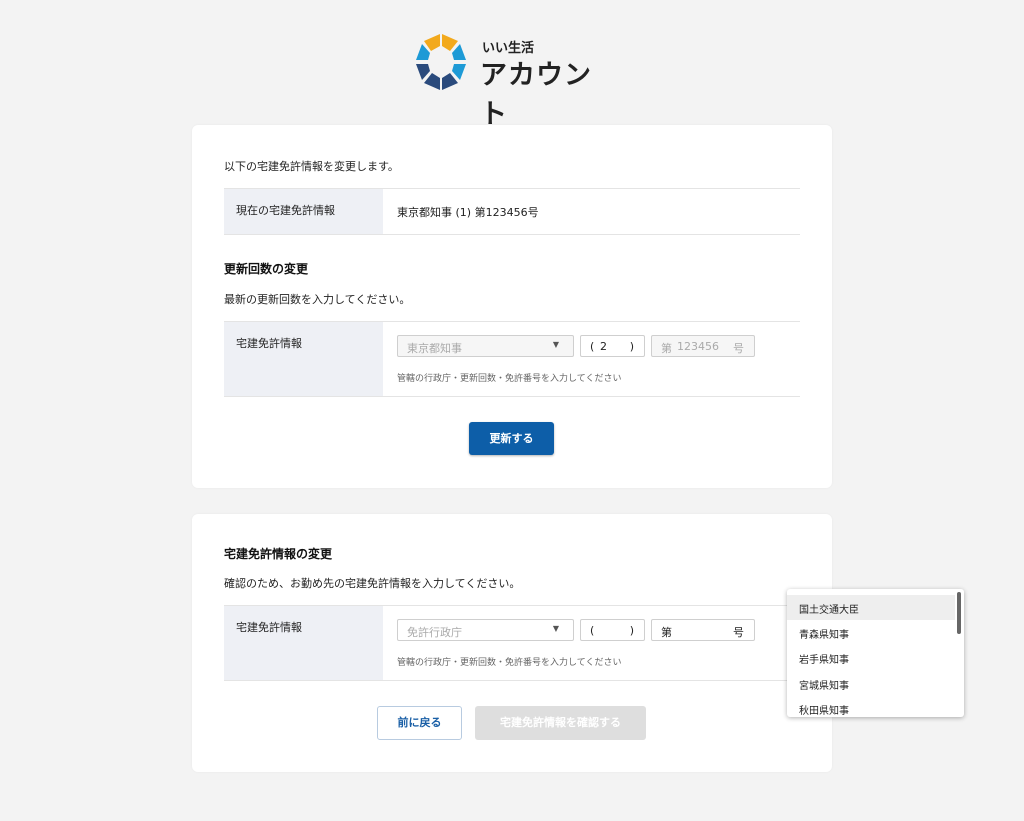 This screenshot has width=1024, height=821. What do you see at coordinates (871, 657) in the screenshot?
I see `dropdown-option: 岩手県知事` at bounding box center [871, 657].